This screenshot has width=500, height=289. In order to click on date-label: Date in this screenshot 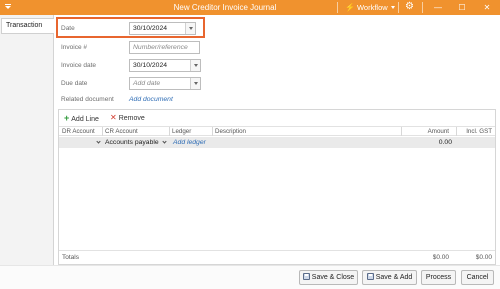, I will do `click(68, 28)`.